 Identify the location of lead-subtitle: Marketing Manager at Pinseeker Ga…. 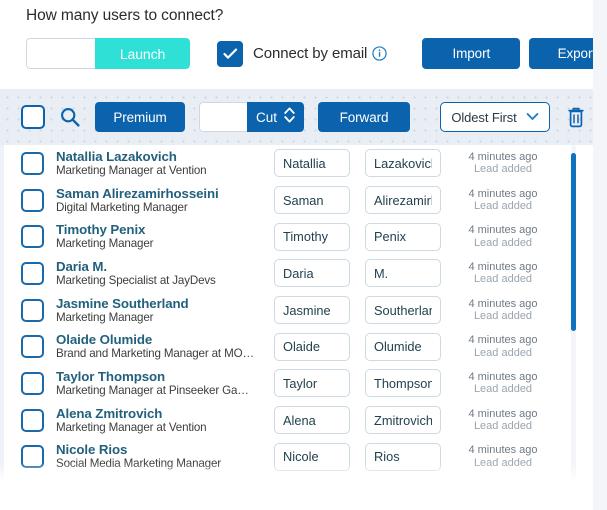
(152, 390).